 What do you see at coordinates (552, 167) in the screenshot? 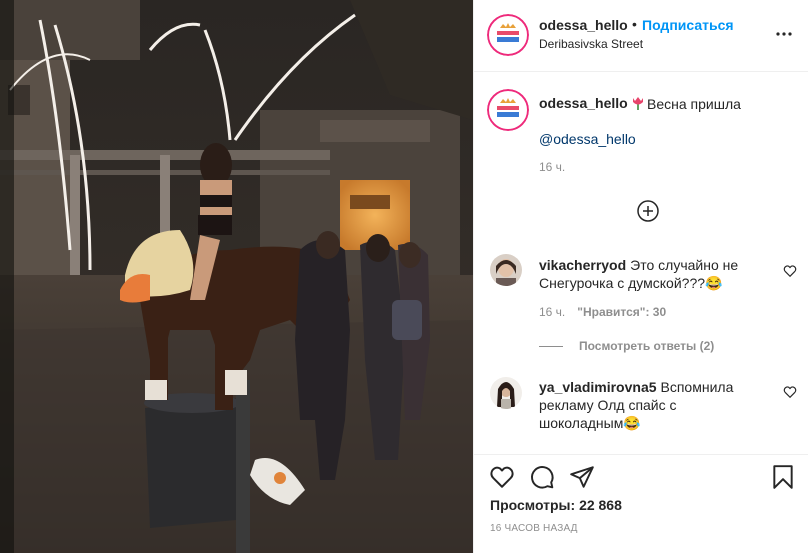
I see `caption-timestamp: 16 ч.` at bounding box center [552, 167].